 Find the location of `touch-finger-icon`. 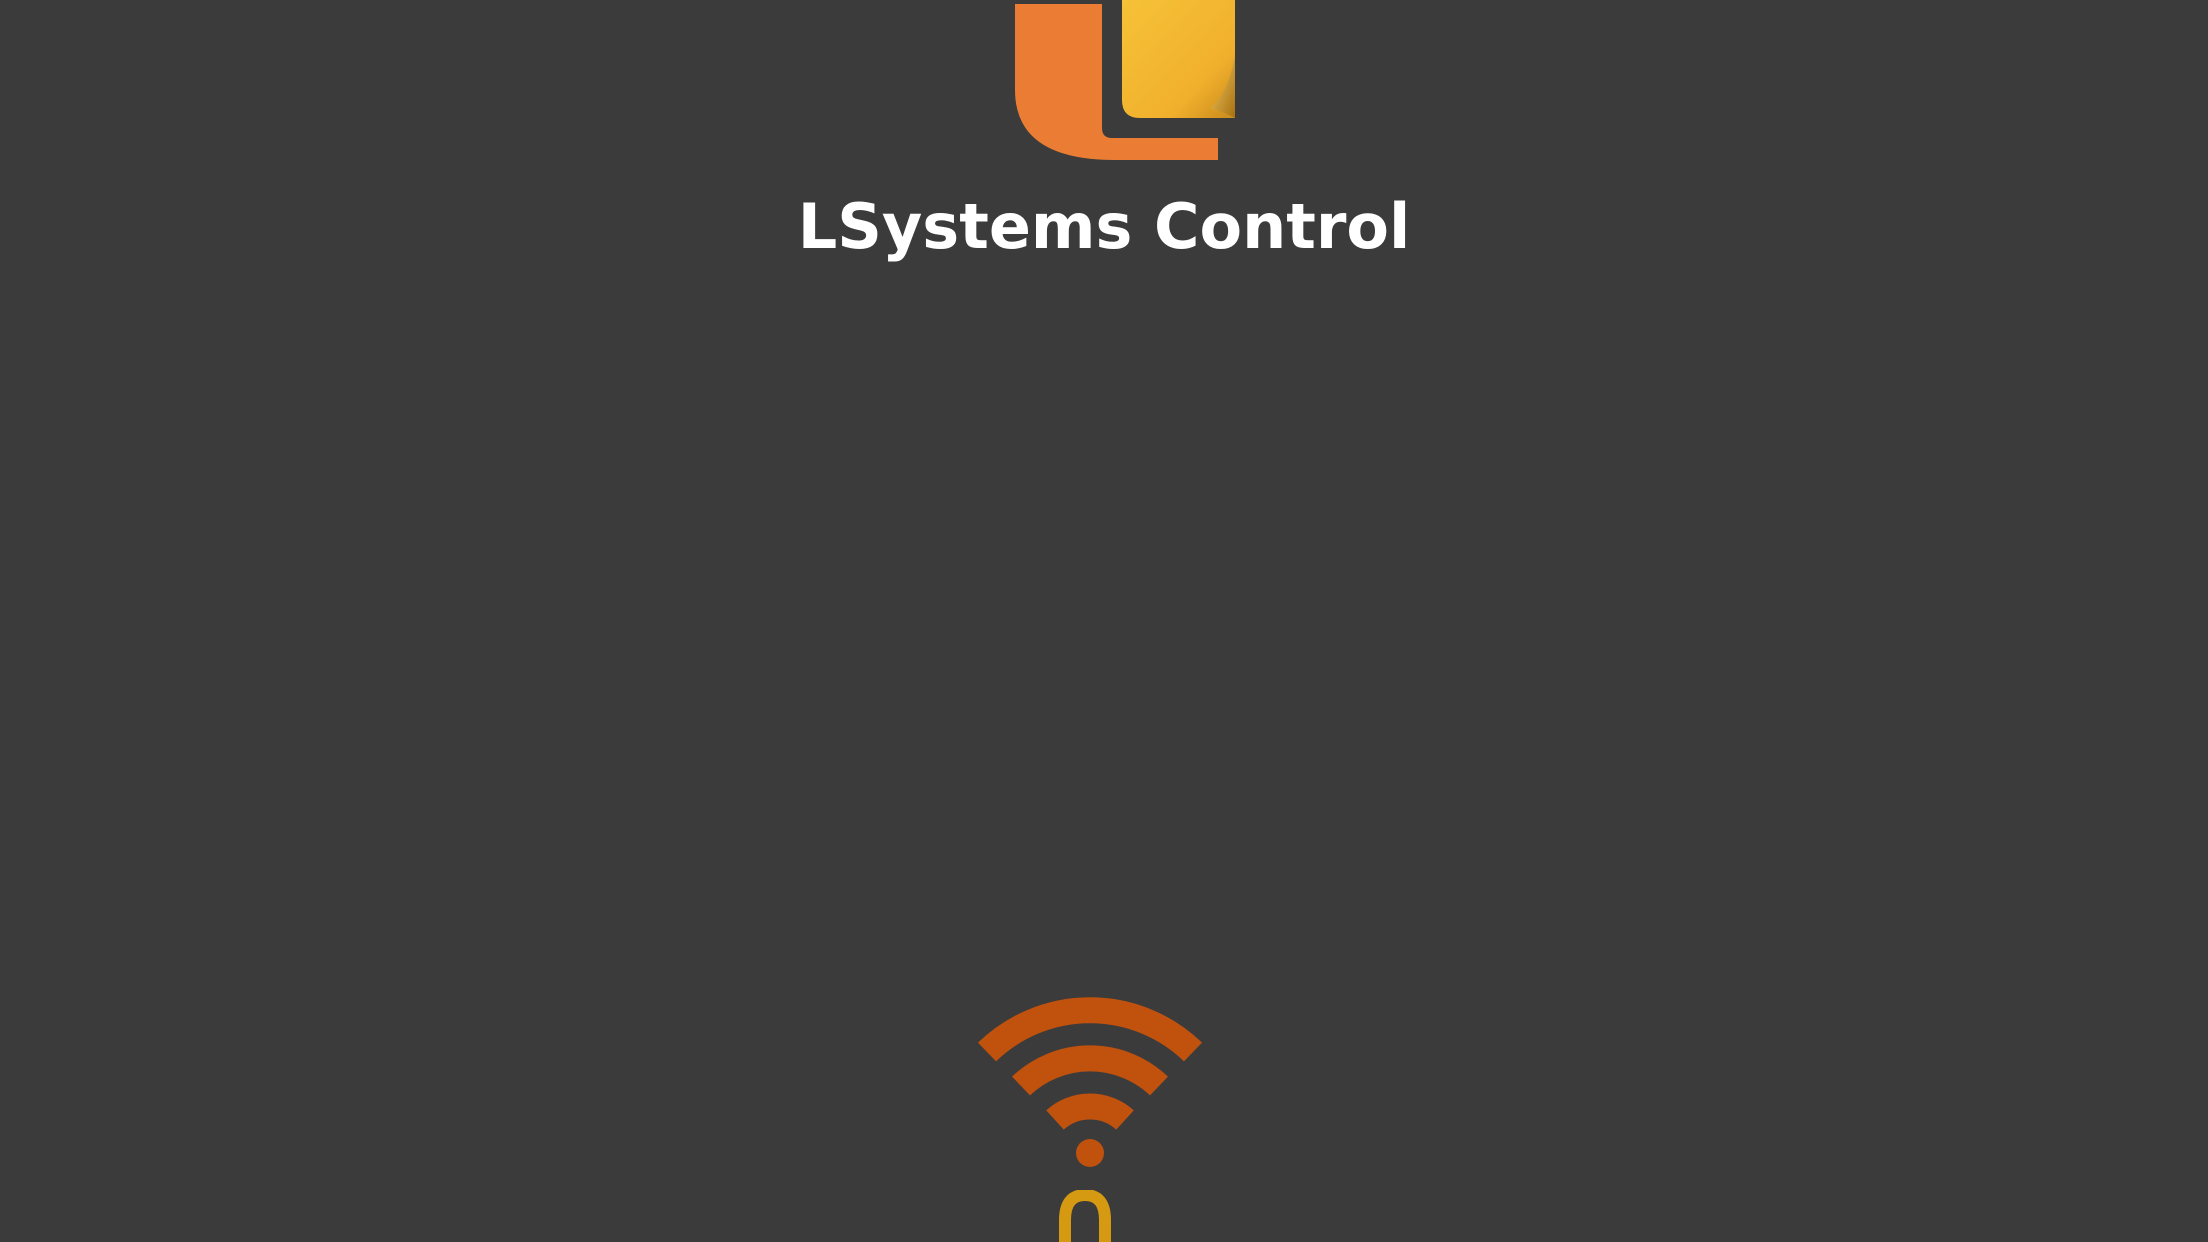

touch-finger-icon is located at coordinates (1085, 1216).